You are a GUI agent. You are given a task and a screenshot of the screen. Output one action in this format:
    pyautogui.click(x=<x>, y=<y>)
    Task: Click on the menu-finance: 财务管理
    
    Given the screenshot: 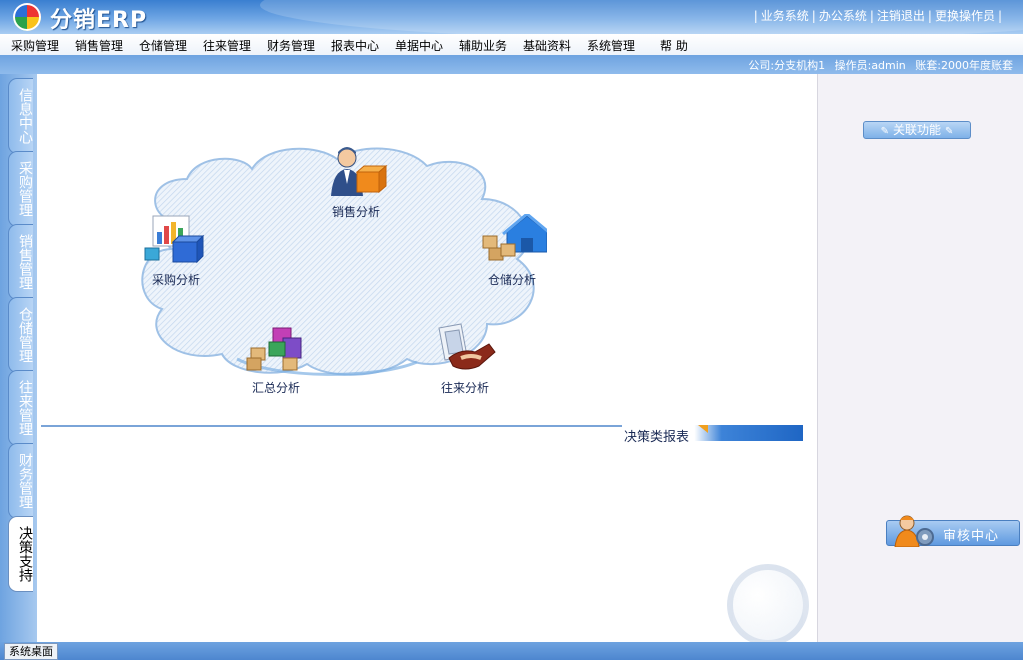 What is the action you would take?
    pyautogui.click(x=291, y=45)
    